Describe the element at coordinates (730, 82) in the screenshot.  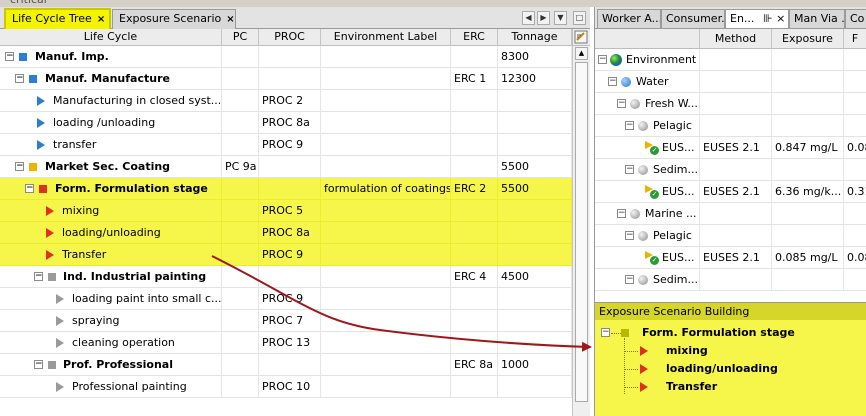
I see `table-row: − Water` at that location.